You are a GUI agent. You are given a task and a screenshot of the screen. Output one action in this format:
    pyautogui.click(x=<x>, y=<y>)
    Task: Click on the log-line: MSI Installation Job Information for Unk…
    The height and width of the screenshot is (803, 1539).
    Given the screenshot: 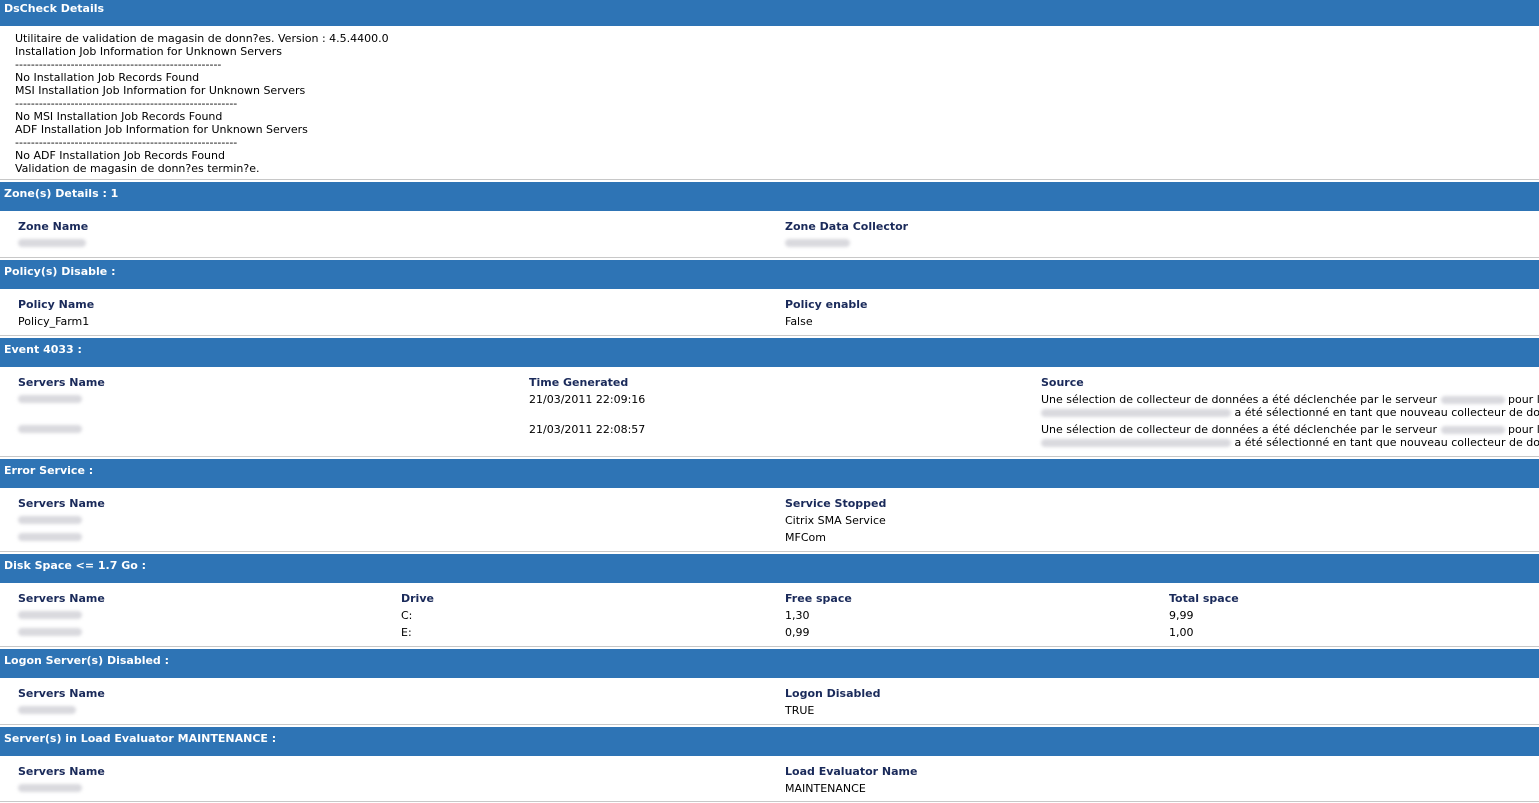 What is the action you would take?
    pyautogui.click(x=160, y=90)
    